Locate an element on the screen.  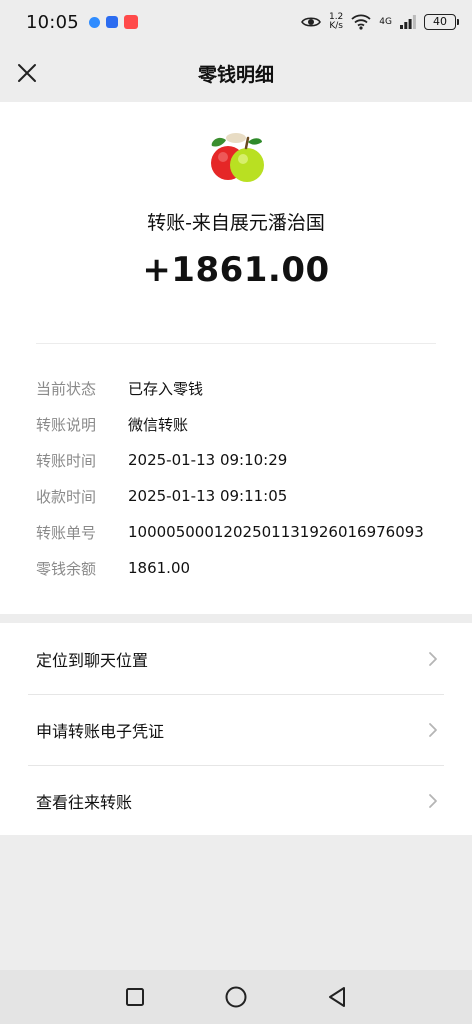
transfer-amount: +1861.00 is located at coordinates (236, 270).